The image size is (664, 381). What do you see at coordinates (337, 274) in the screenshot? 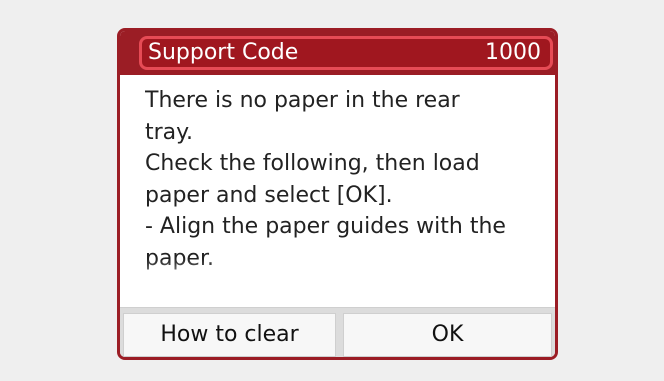
I see `message-fade-overlay` at bounding box center [337, 274].